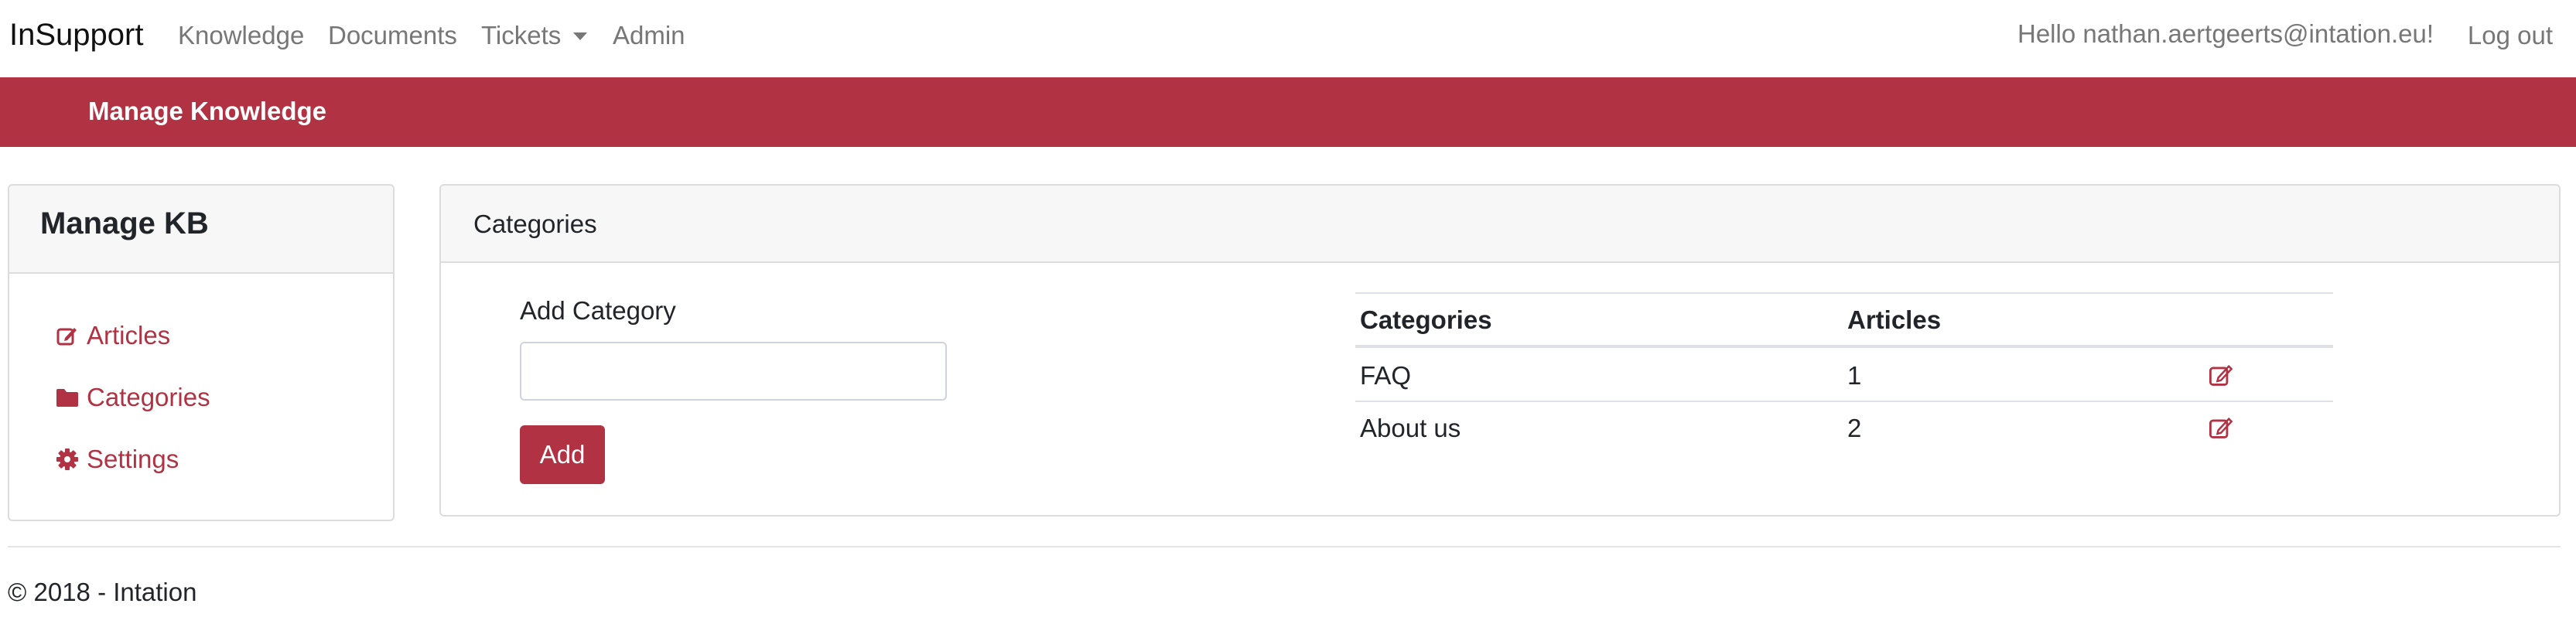  What do you see at coordinates (649, 35) in the screenshot?
I see `nav-link-admin: Admin` at bounding box center [649, 35].